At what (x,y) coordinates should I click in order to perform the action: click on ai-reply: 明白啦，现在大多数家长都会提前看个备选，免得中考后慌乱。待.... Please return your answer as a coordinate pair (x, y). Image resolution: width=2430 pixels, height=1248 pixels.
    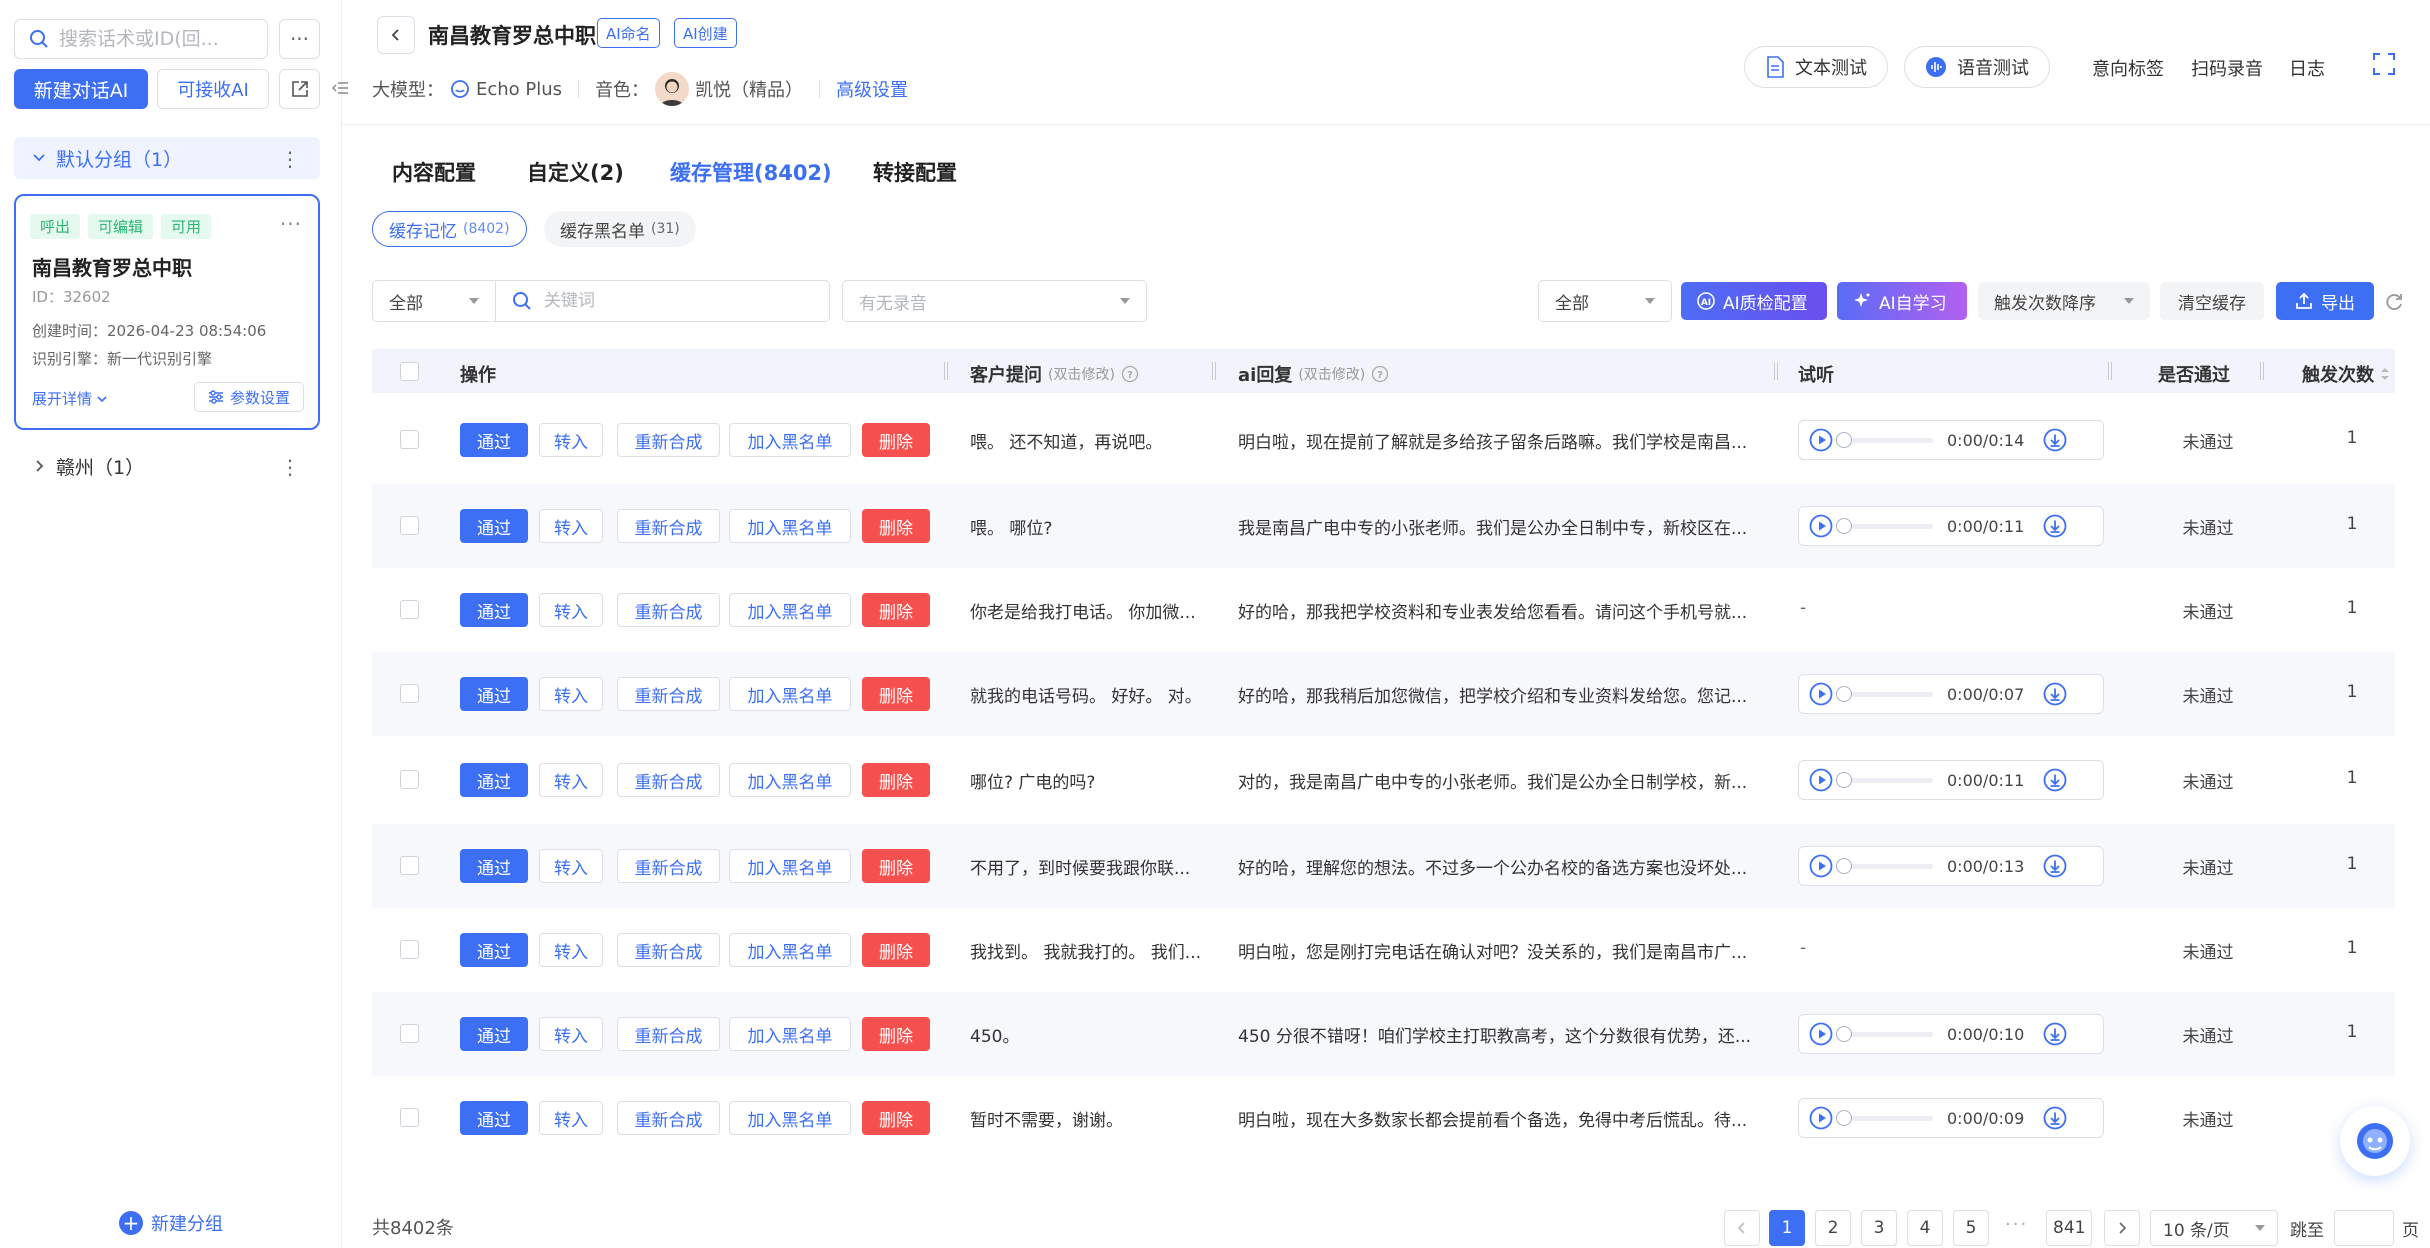
    Looking at the image, I should click on (1508, 1118).